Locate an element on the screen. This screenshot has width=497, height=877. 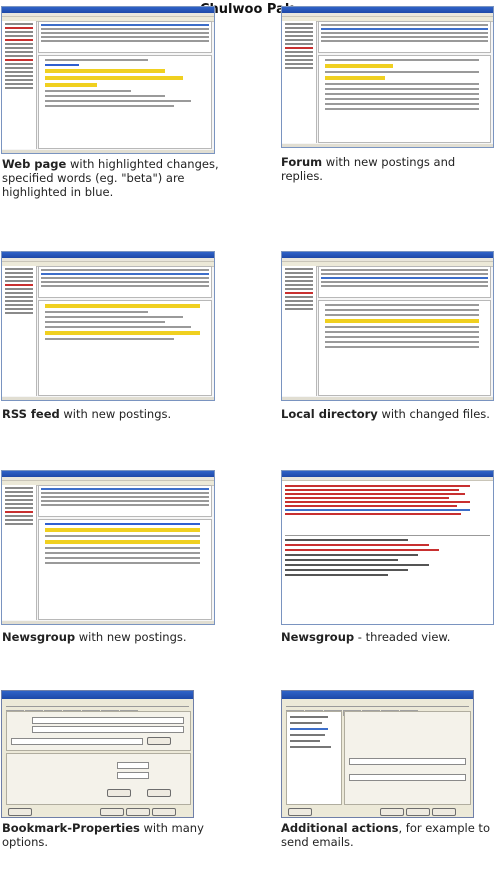
rss-caption-title: RSS feed is located at coordinates (31, 414).